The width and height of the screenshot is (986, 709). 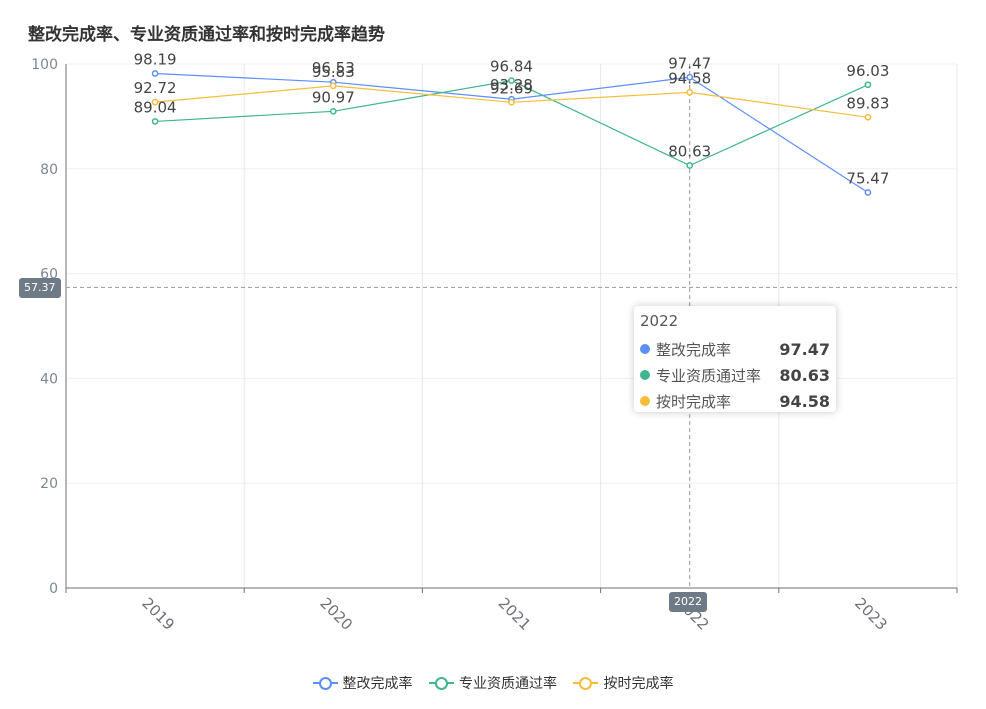 I want to click on y-tick-label: 40, so click(x=49, y=379).